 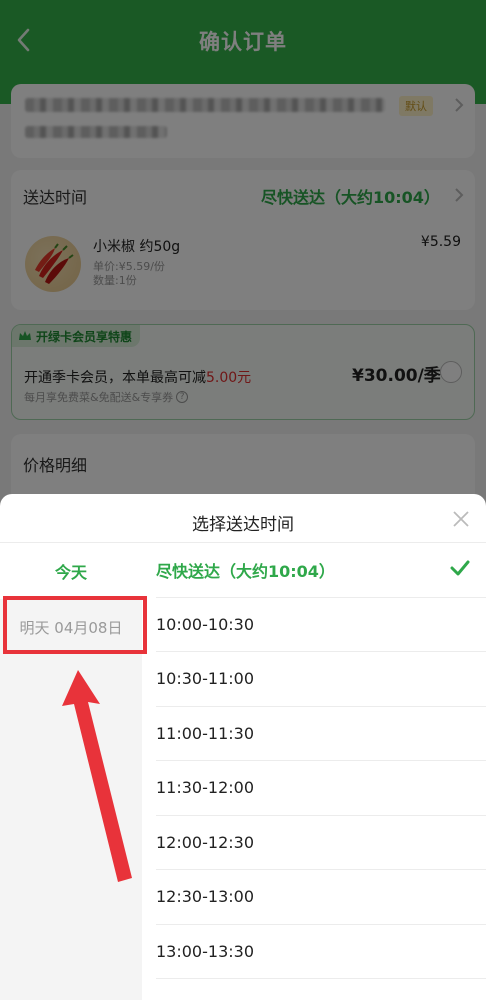 What do you see at coordinates (205, 788) in the screenshot?
I see `time-slot-label: 11:30-12:00` at bounding box center [205, 788].